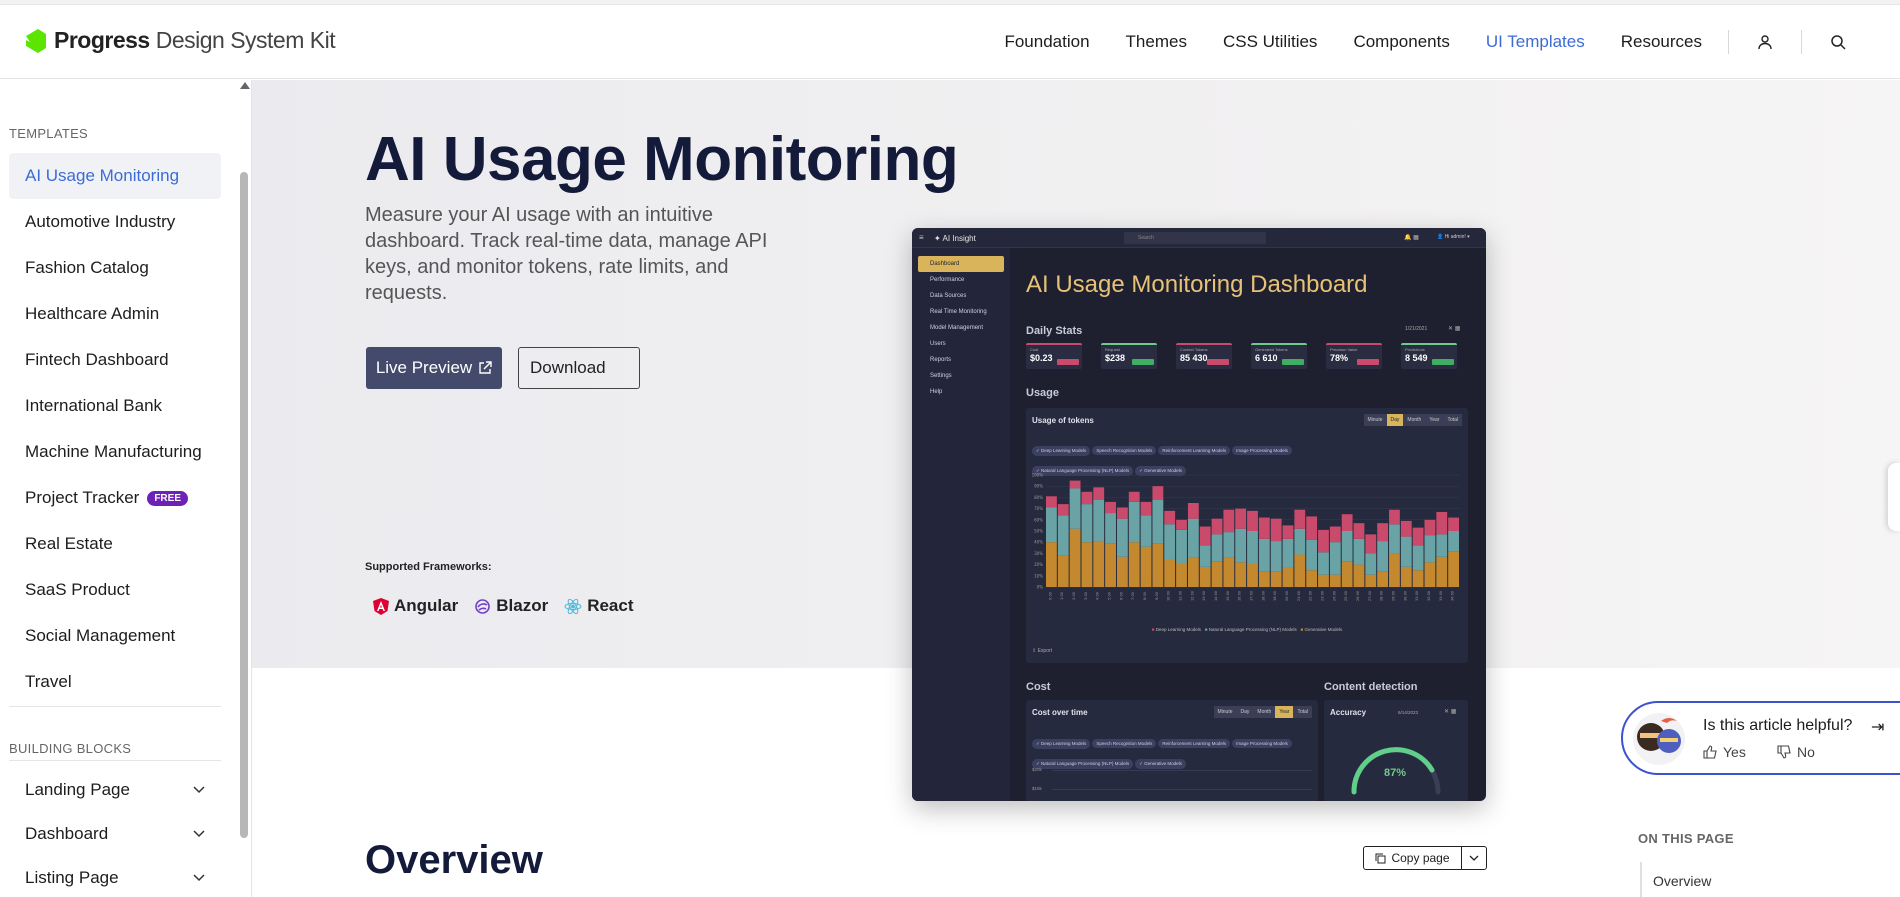 Image resolution: width=1900 pixels, height=897 pixels. What do you see at coordinates (1194, 349) in the screenshot?
I see `stat-label: Context Tokens` at bounding box center [1194, 349].